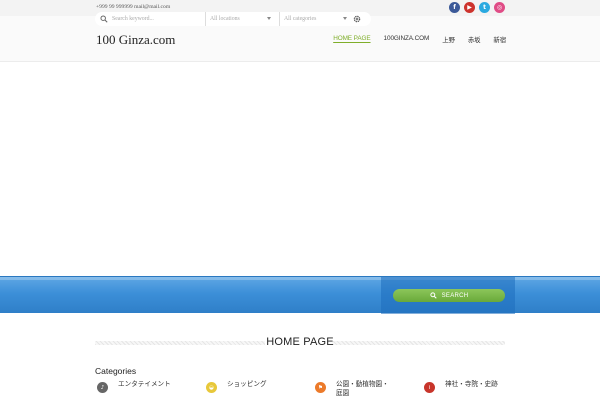 This screenshot has width=600, height=400. Describe the element at coordinates (116, 371) in the screenshot. I see `categories-heading: Categories` at that location.